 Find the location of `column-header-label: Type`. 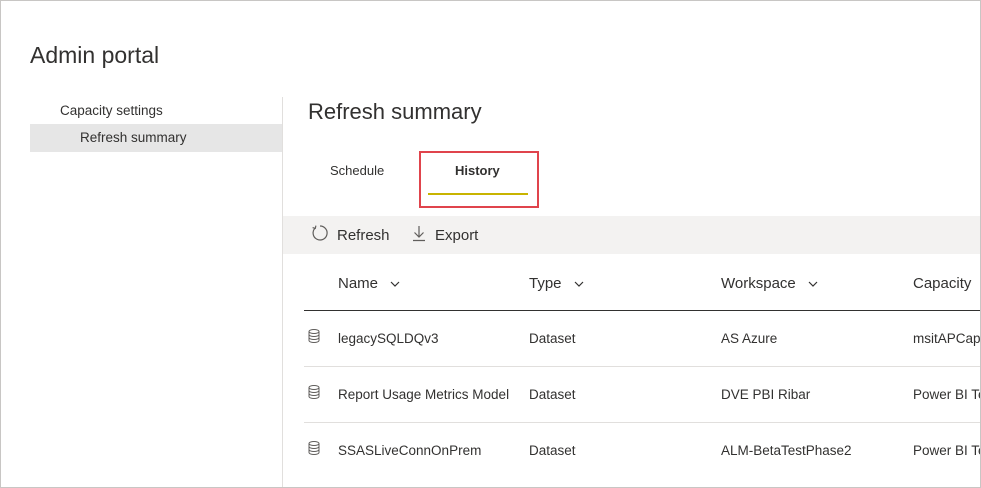

column-header-label: Type is located at coordinates (545, 283).